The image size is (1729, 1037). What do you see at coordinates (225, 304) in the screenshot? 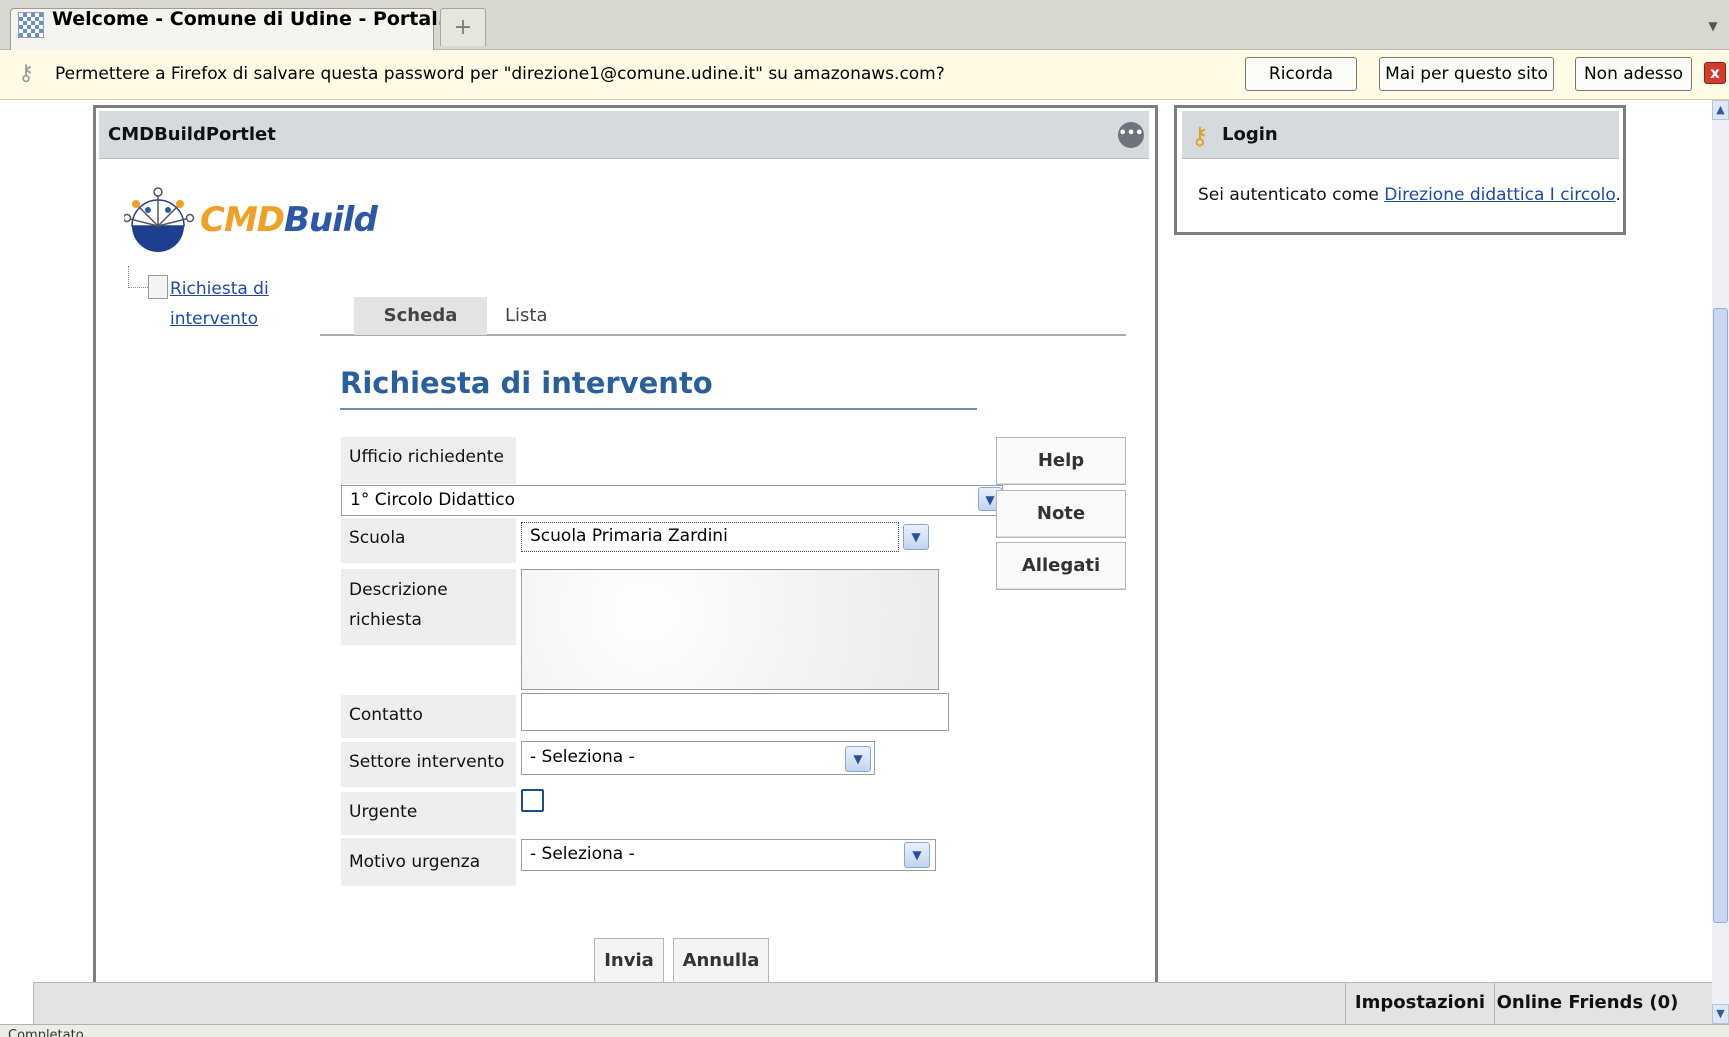
I see `tree-item-richiesta-intervento: Richiesta di intervento` at bounding box center [225, 304].